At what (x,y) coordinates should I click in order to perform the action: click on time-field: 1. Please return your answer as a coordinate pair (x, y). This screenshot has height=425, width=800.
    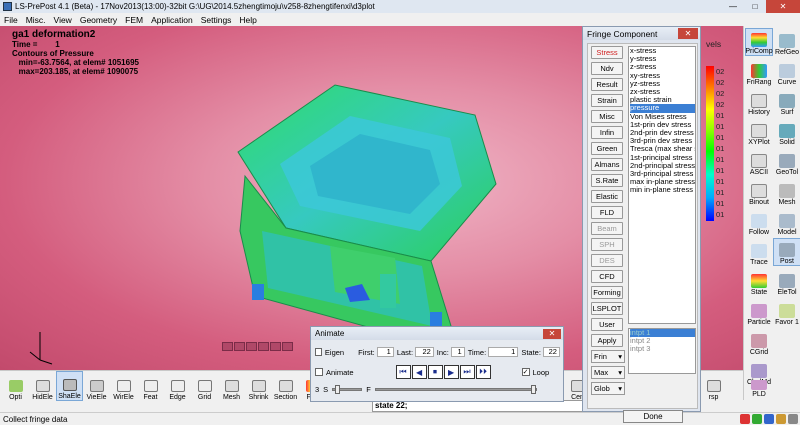
    Looking at the image, I should click on (503, 352).